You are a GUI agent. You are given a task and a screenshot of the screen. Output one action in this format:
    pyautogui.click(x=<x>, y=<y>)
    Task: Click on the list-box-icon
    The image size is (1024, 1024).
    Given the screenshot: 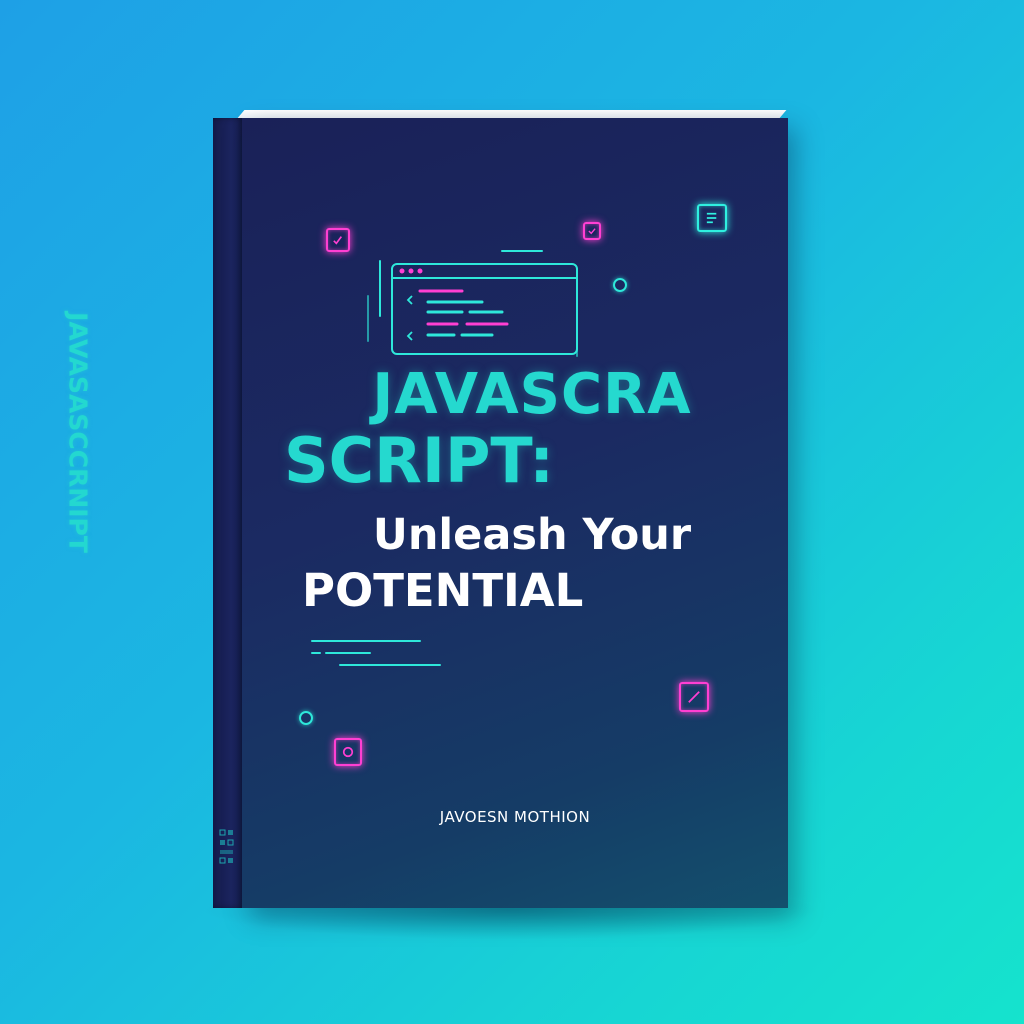 What is the action you would take?
    pyautogui.click(x=712, y=218)
    